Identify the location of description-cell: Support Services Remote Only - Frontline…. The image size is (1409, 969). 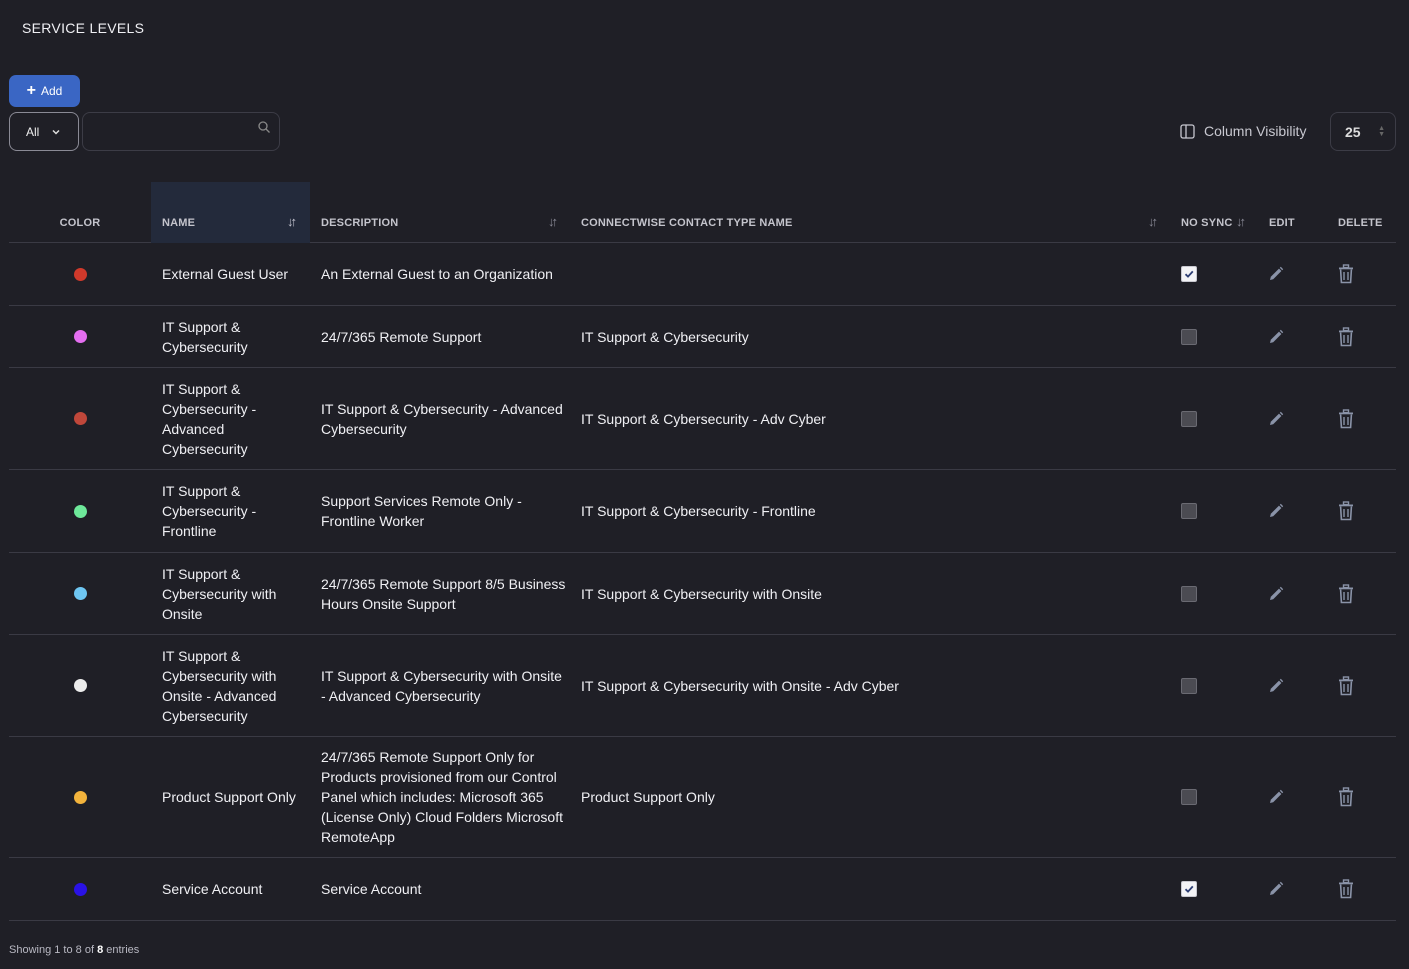
(421, 511).